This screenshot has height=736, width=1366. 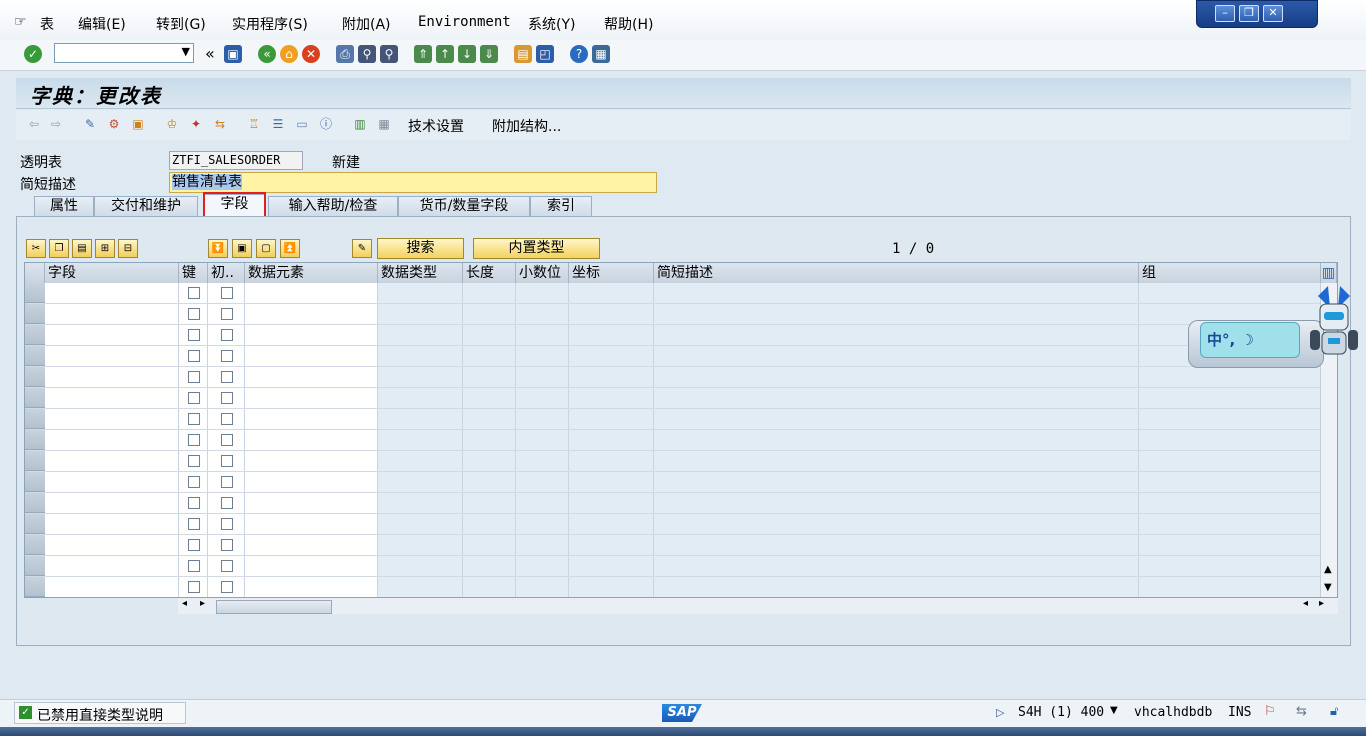 What do you see at coordinates (413, 182) in the screenshot?
I see `short-desc-input: 销售清单表` at bounding box center [413, 182].